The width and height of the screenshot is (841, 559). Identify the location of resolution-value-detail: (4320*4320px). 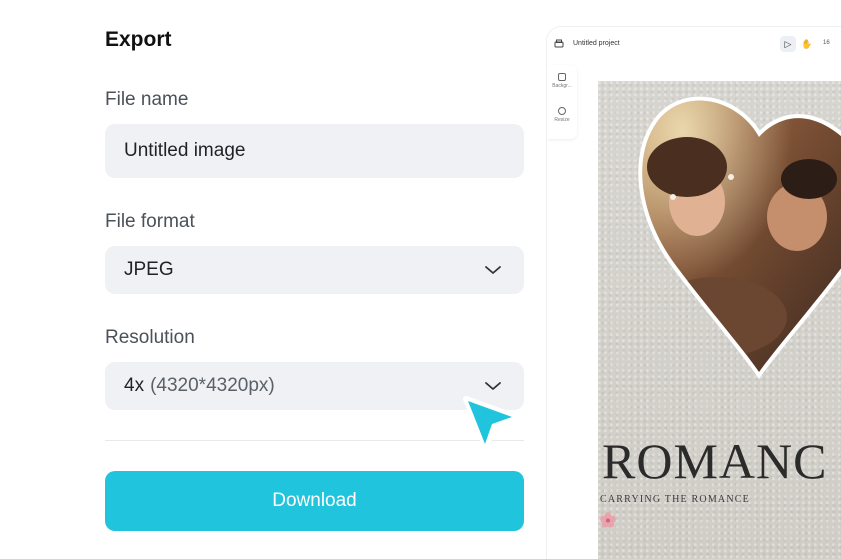
(212, 385).